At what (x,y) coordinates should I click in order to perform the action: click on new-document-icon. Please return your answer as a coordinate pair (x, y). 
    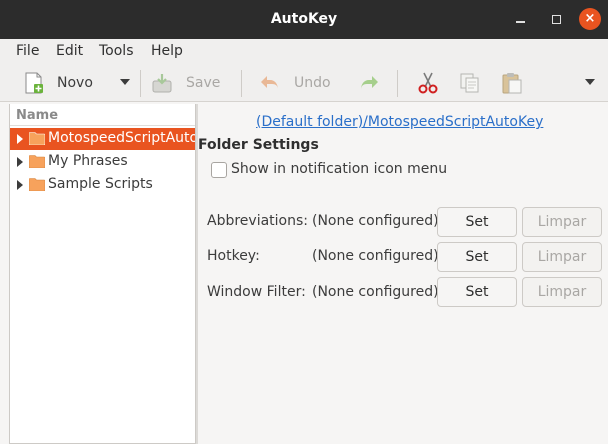
    Looking at the image, I should click on (34, 83).